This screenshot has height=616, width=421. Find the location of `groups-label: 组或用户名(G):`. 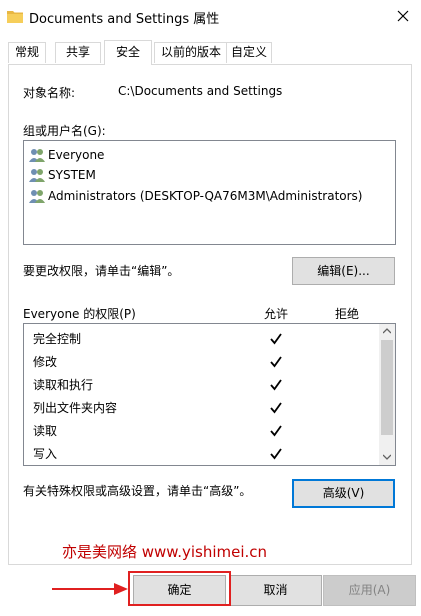

groups-label: 组或用户名(G): is located at coordinates (64, 131).